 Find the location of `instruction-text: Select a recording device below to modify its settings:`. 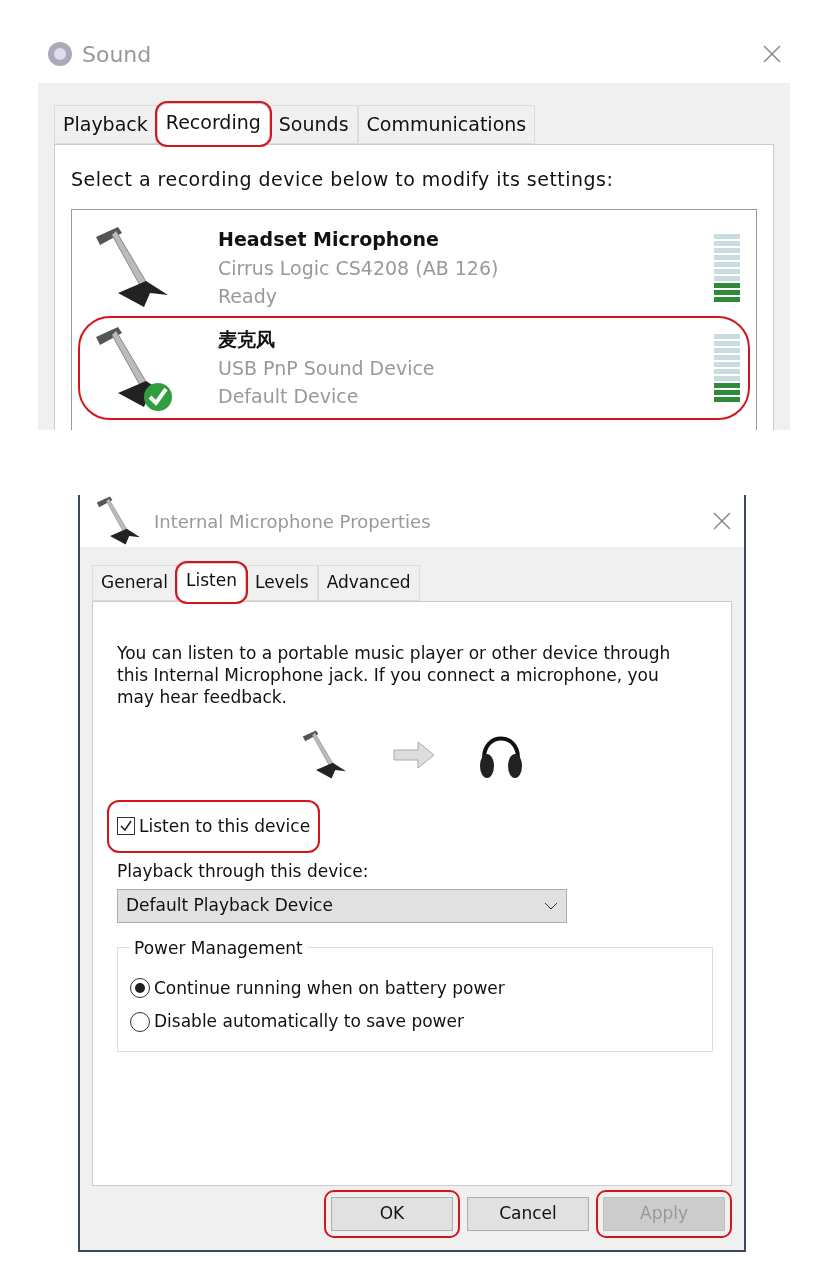

instruction-text: Select a recording device below to modify its settings: is located at coordinates (343, 179).